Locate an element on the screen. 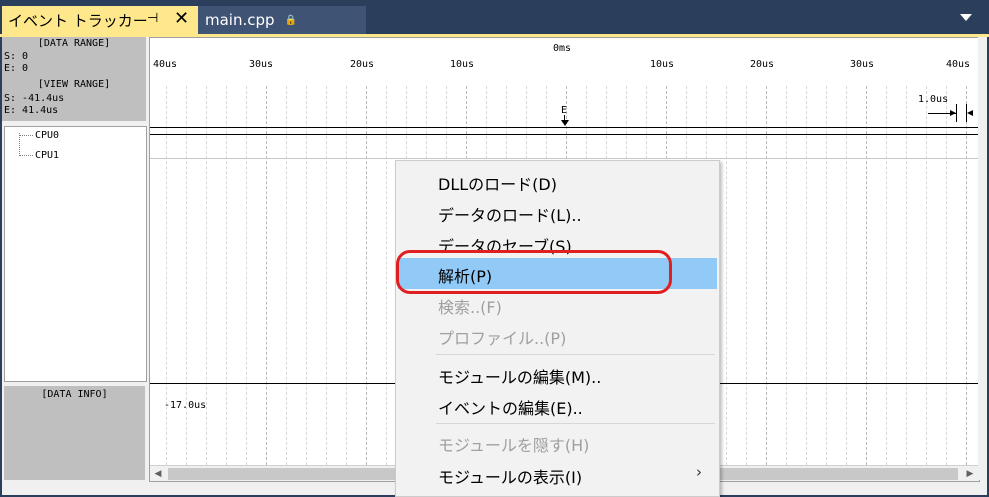 The height and width of the screenshot is (497, 989). menu-item-label: イベントの編集(E).. is located at coordinates (510, 408).